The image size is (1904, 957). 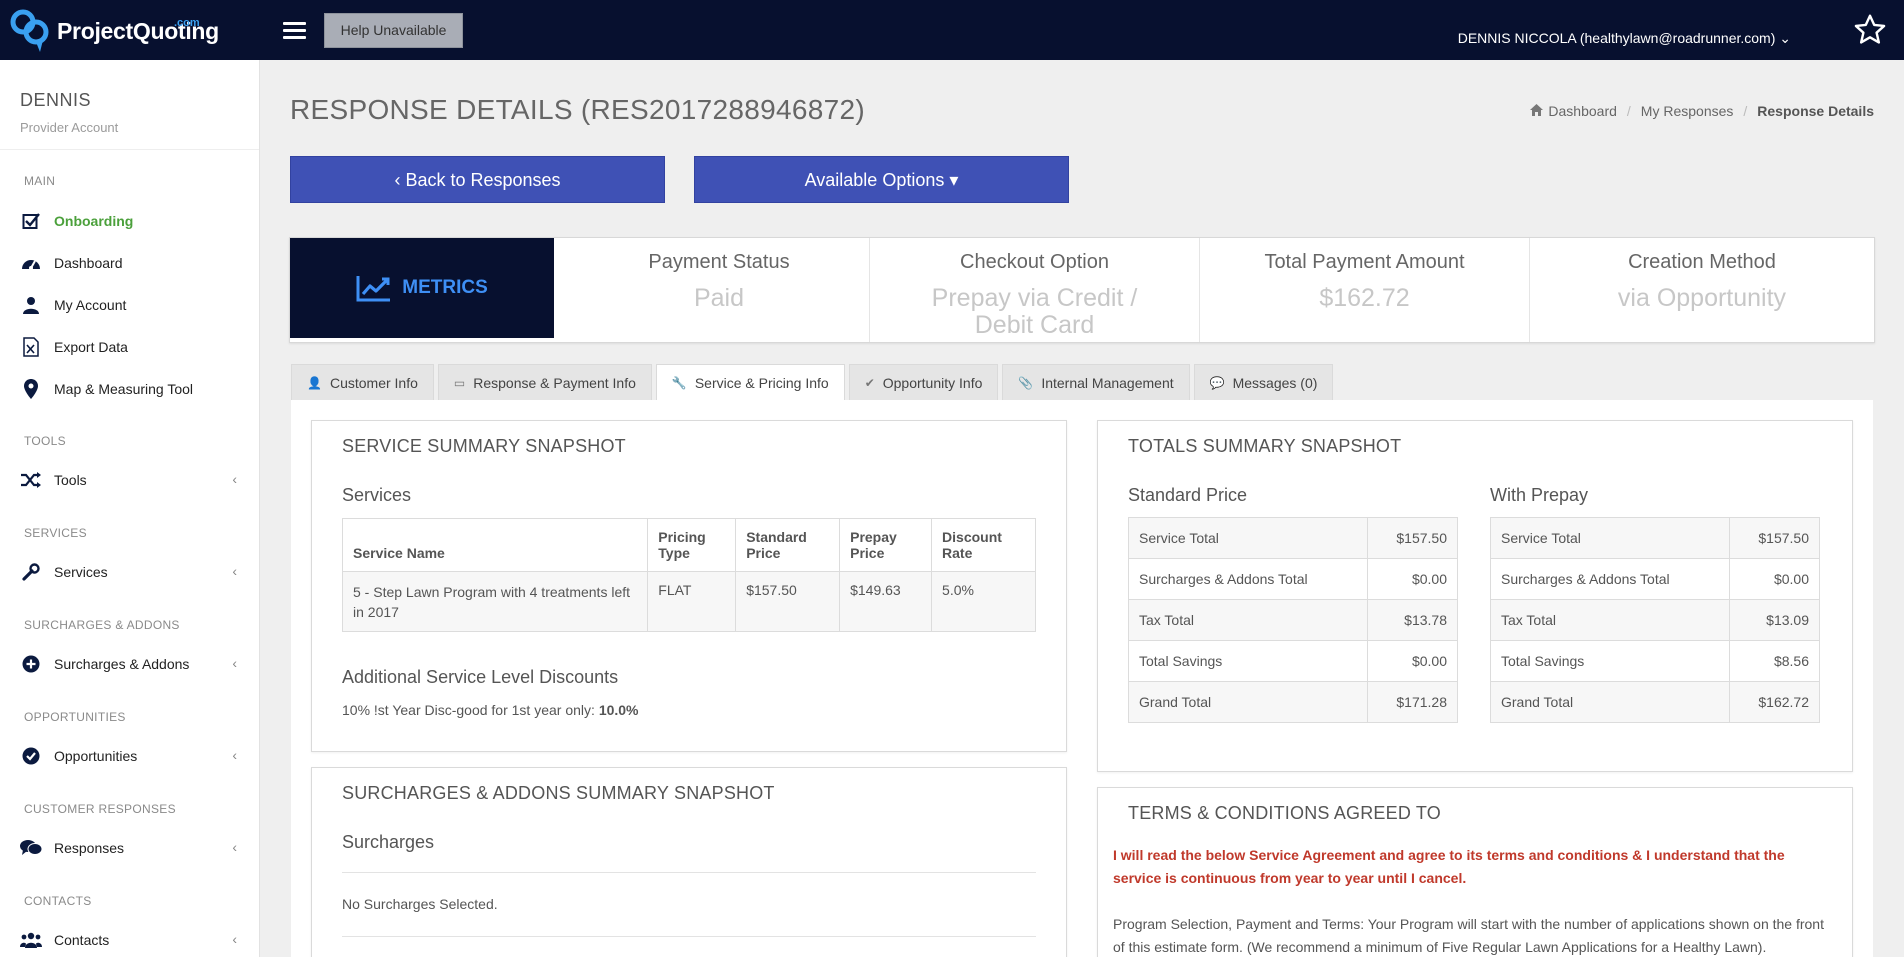 I want to click on tab-opportunity-info: ✔ Opportunity Info, so click(x=923, y=382).